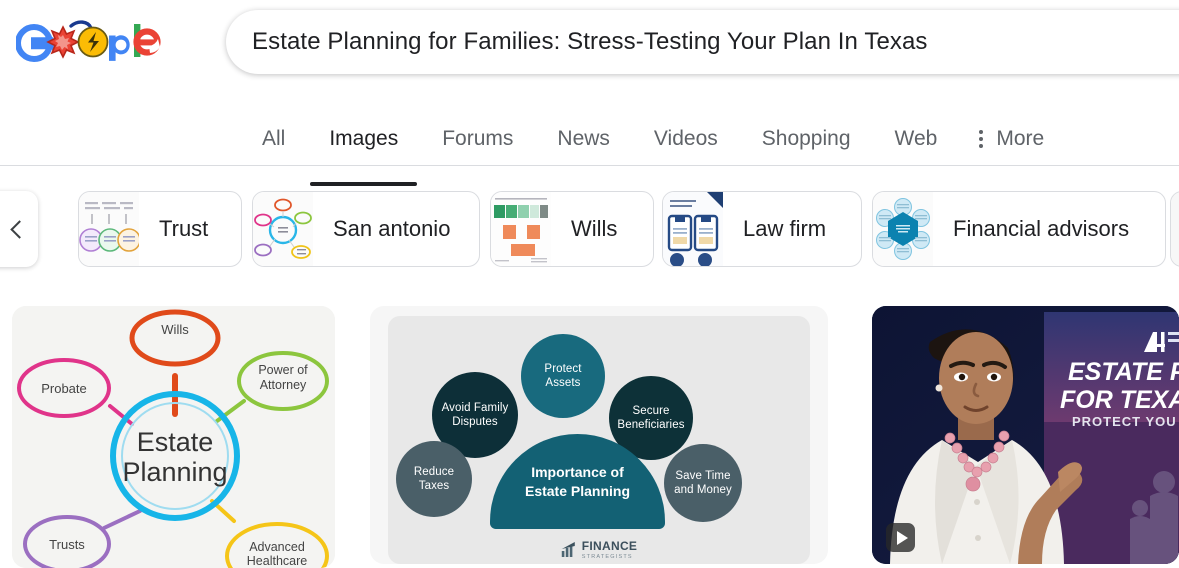 This screenshot has width=1179, height=568. Describe the element at coordinates (64, 388) in the screenshot. I see `svg-text: Probate` at that location.